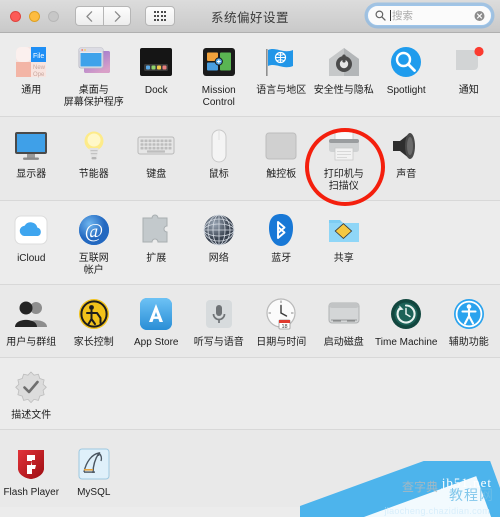  I want to click on pref-item-printers-scanners: 打印机与 扫描仪, so click(344, 159).